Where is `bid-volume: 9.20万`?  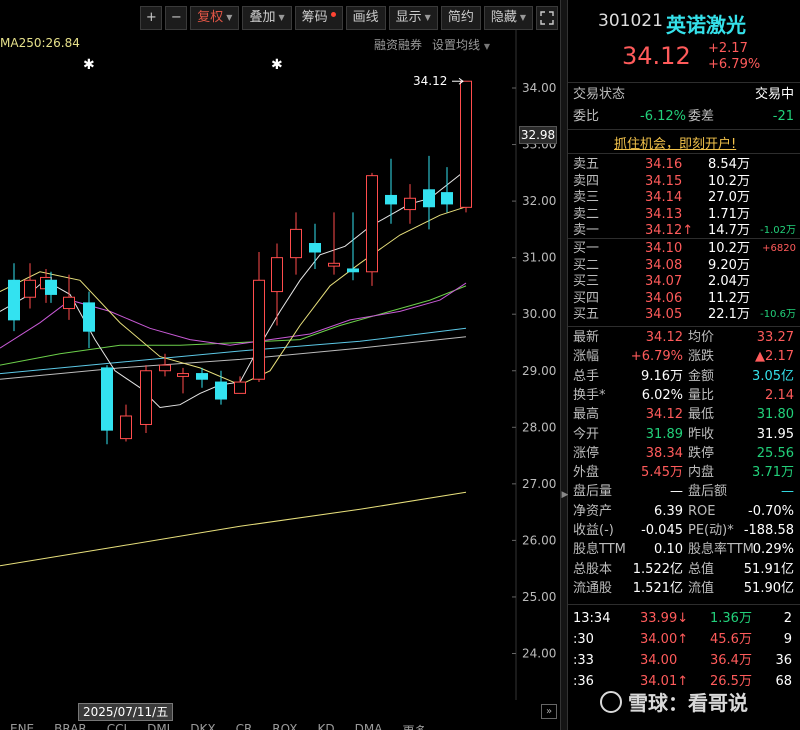 bid-volume: 9.20万 is located at coordinates (729, 265).